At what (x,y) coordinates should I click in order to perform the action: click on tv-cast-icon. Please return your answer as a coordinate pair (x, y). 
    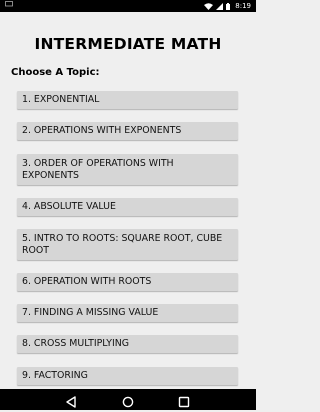
    Looking at the image, I should click on (102, 6).